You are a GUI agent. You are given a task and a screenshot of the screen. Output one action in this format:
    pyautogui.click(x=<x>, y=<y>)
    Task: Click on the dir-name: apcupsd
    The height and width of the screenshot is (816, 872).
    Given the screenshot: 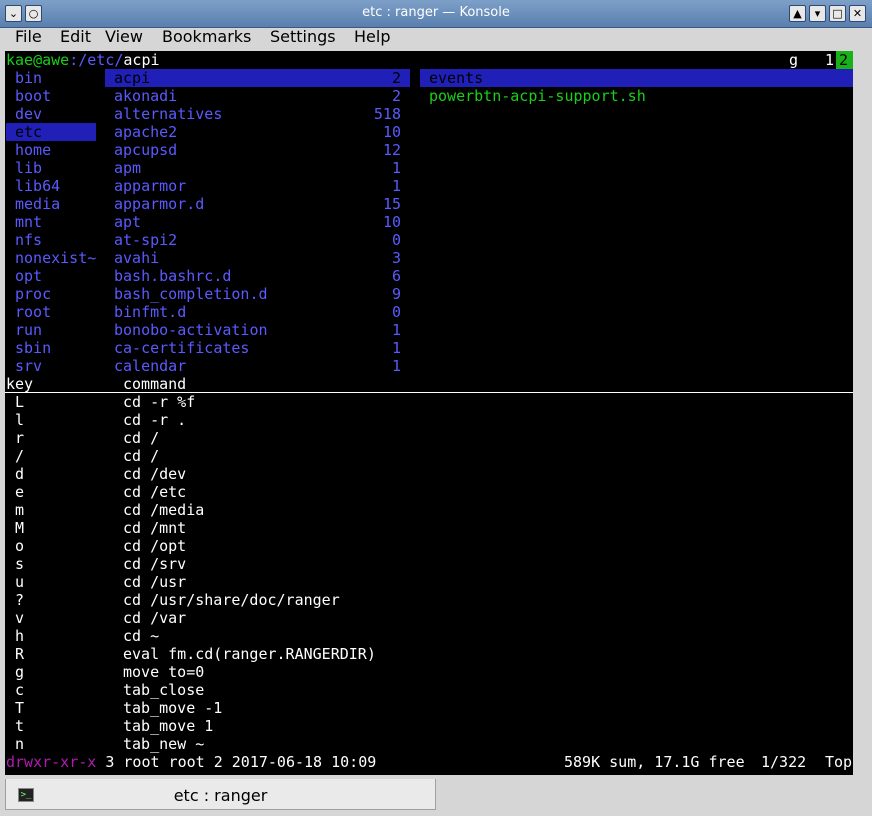 What is the action you would take?
    pyautogui.click(x=146, y=150)
    